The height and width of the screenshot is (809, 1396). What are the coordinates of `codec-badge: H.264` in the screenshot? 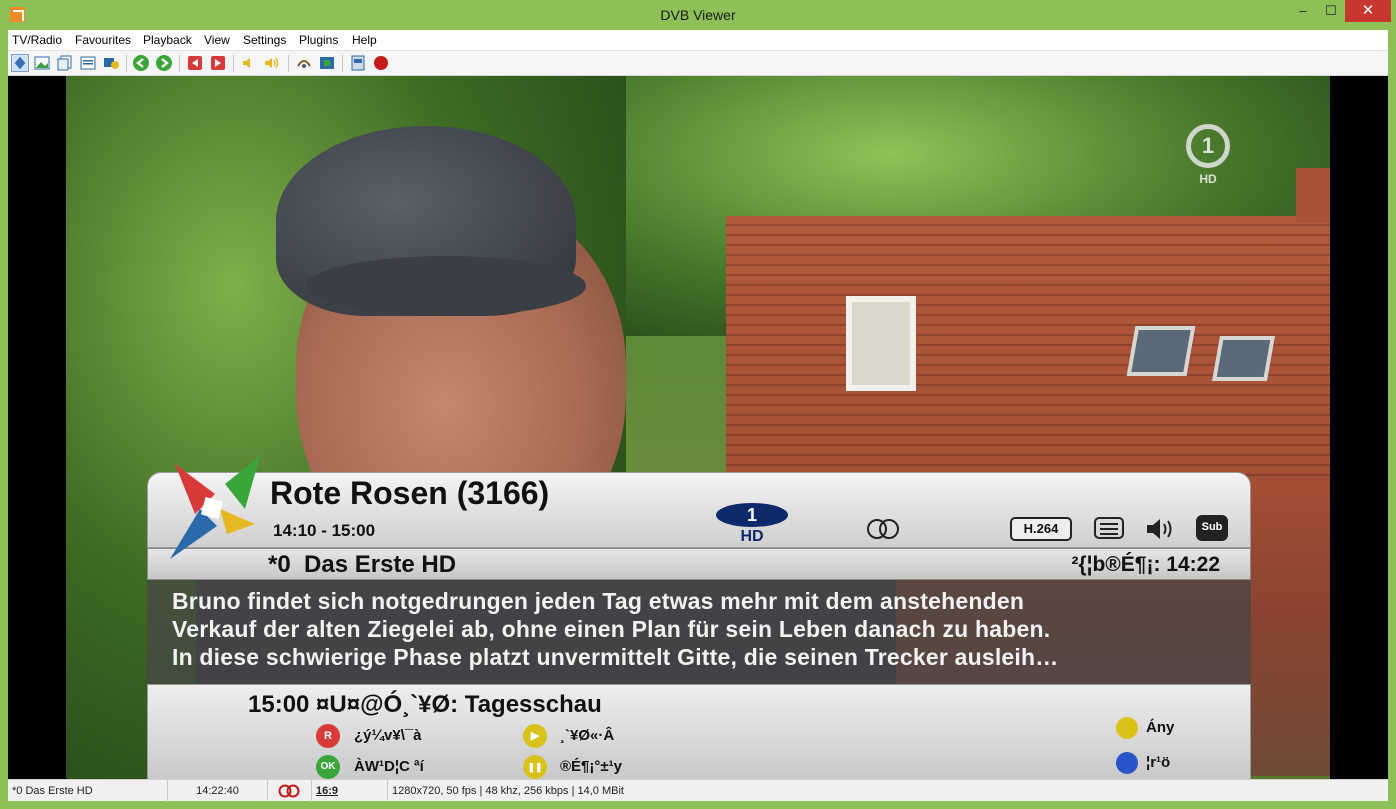 It's located at (1041, 529).